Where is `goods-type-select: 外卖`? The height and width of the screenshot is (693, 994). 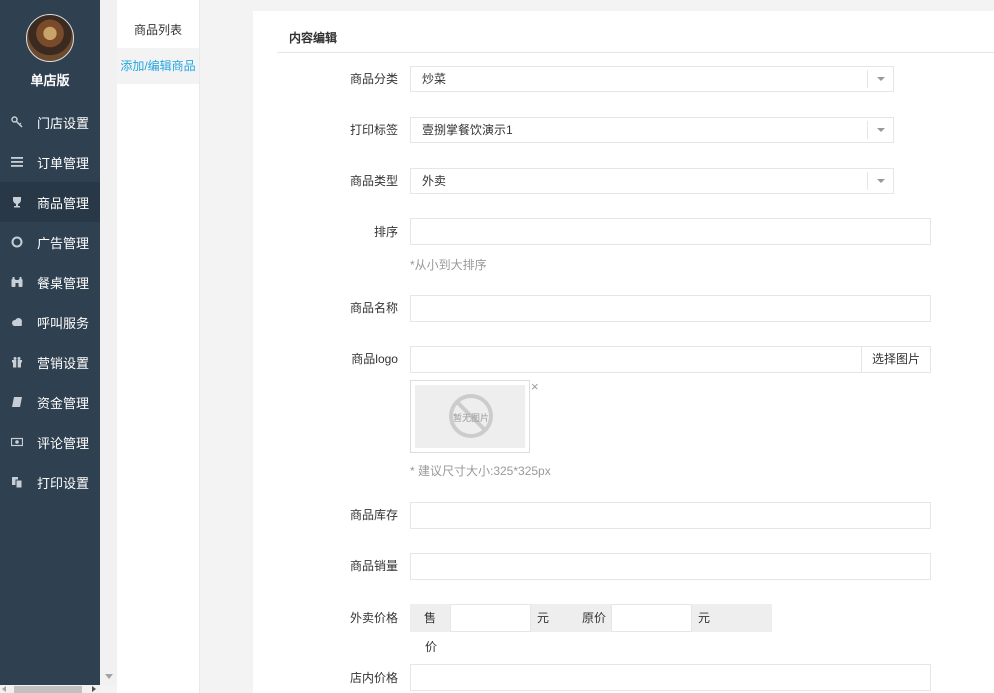
goods-type-select: 外卖 is located at coordinates (652, 181).